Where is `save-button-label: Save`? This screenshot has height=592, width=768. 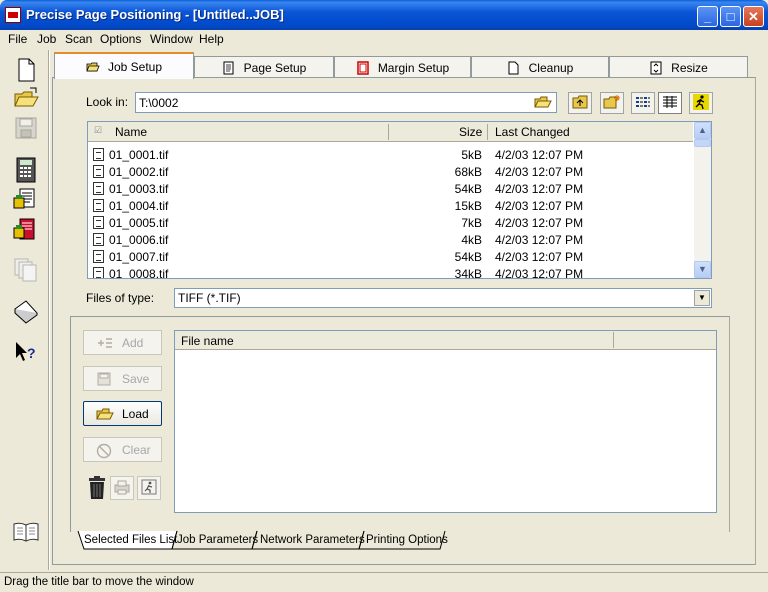
save-button-label: Save is located at coordinates (136, 378).